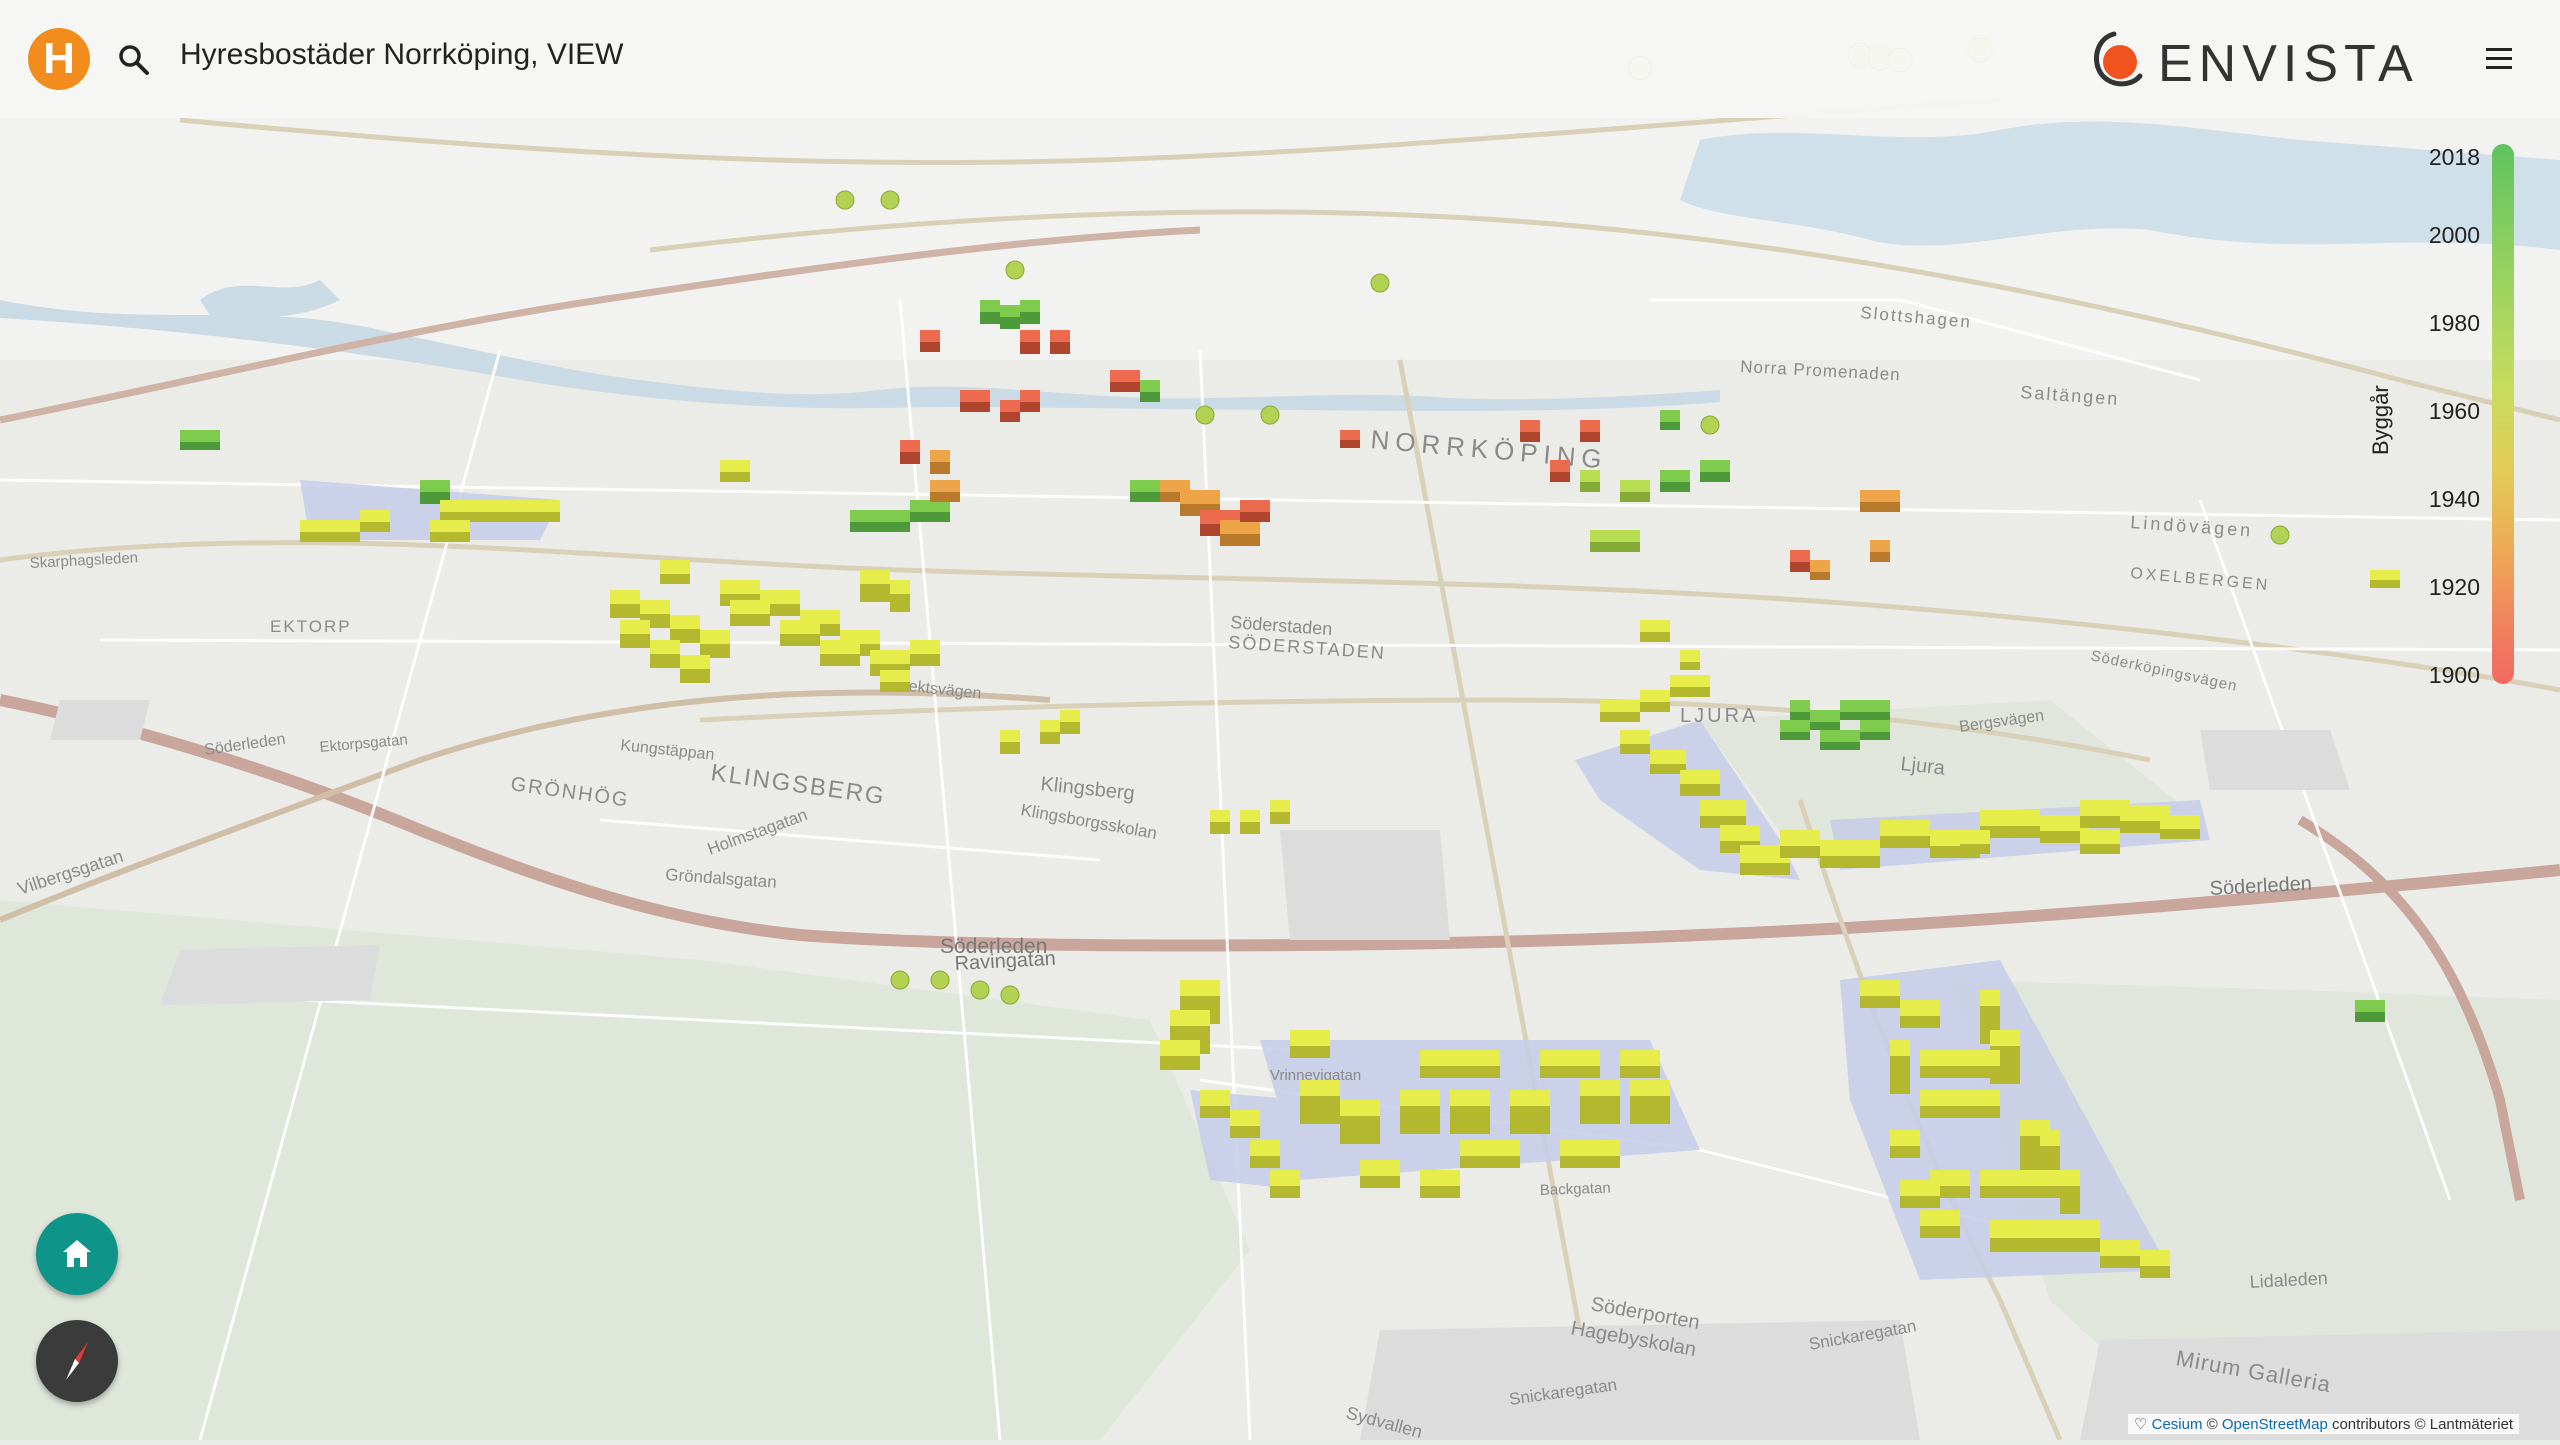  What do you see at coordinates (2177, 1424) in the screenshot?
I see `cesium-link: Cesium` at bounding box center [2177, 1424].